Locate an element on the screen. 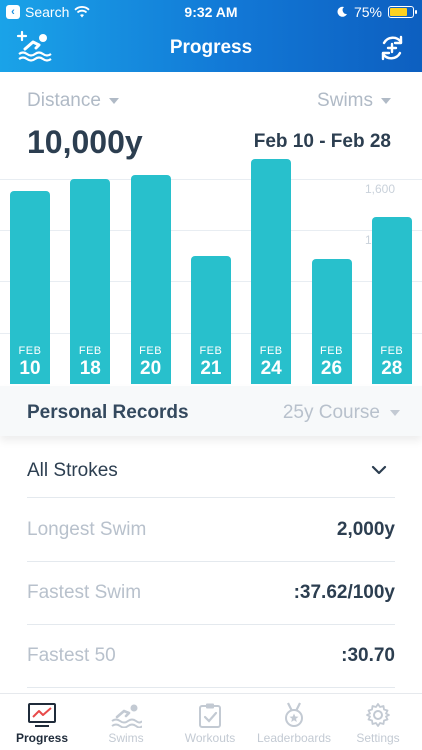 This screenshot has width=422, height=750. course-dropdown: 25y Course is located at coordinates (341, 413).